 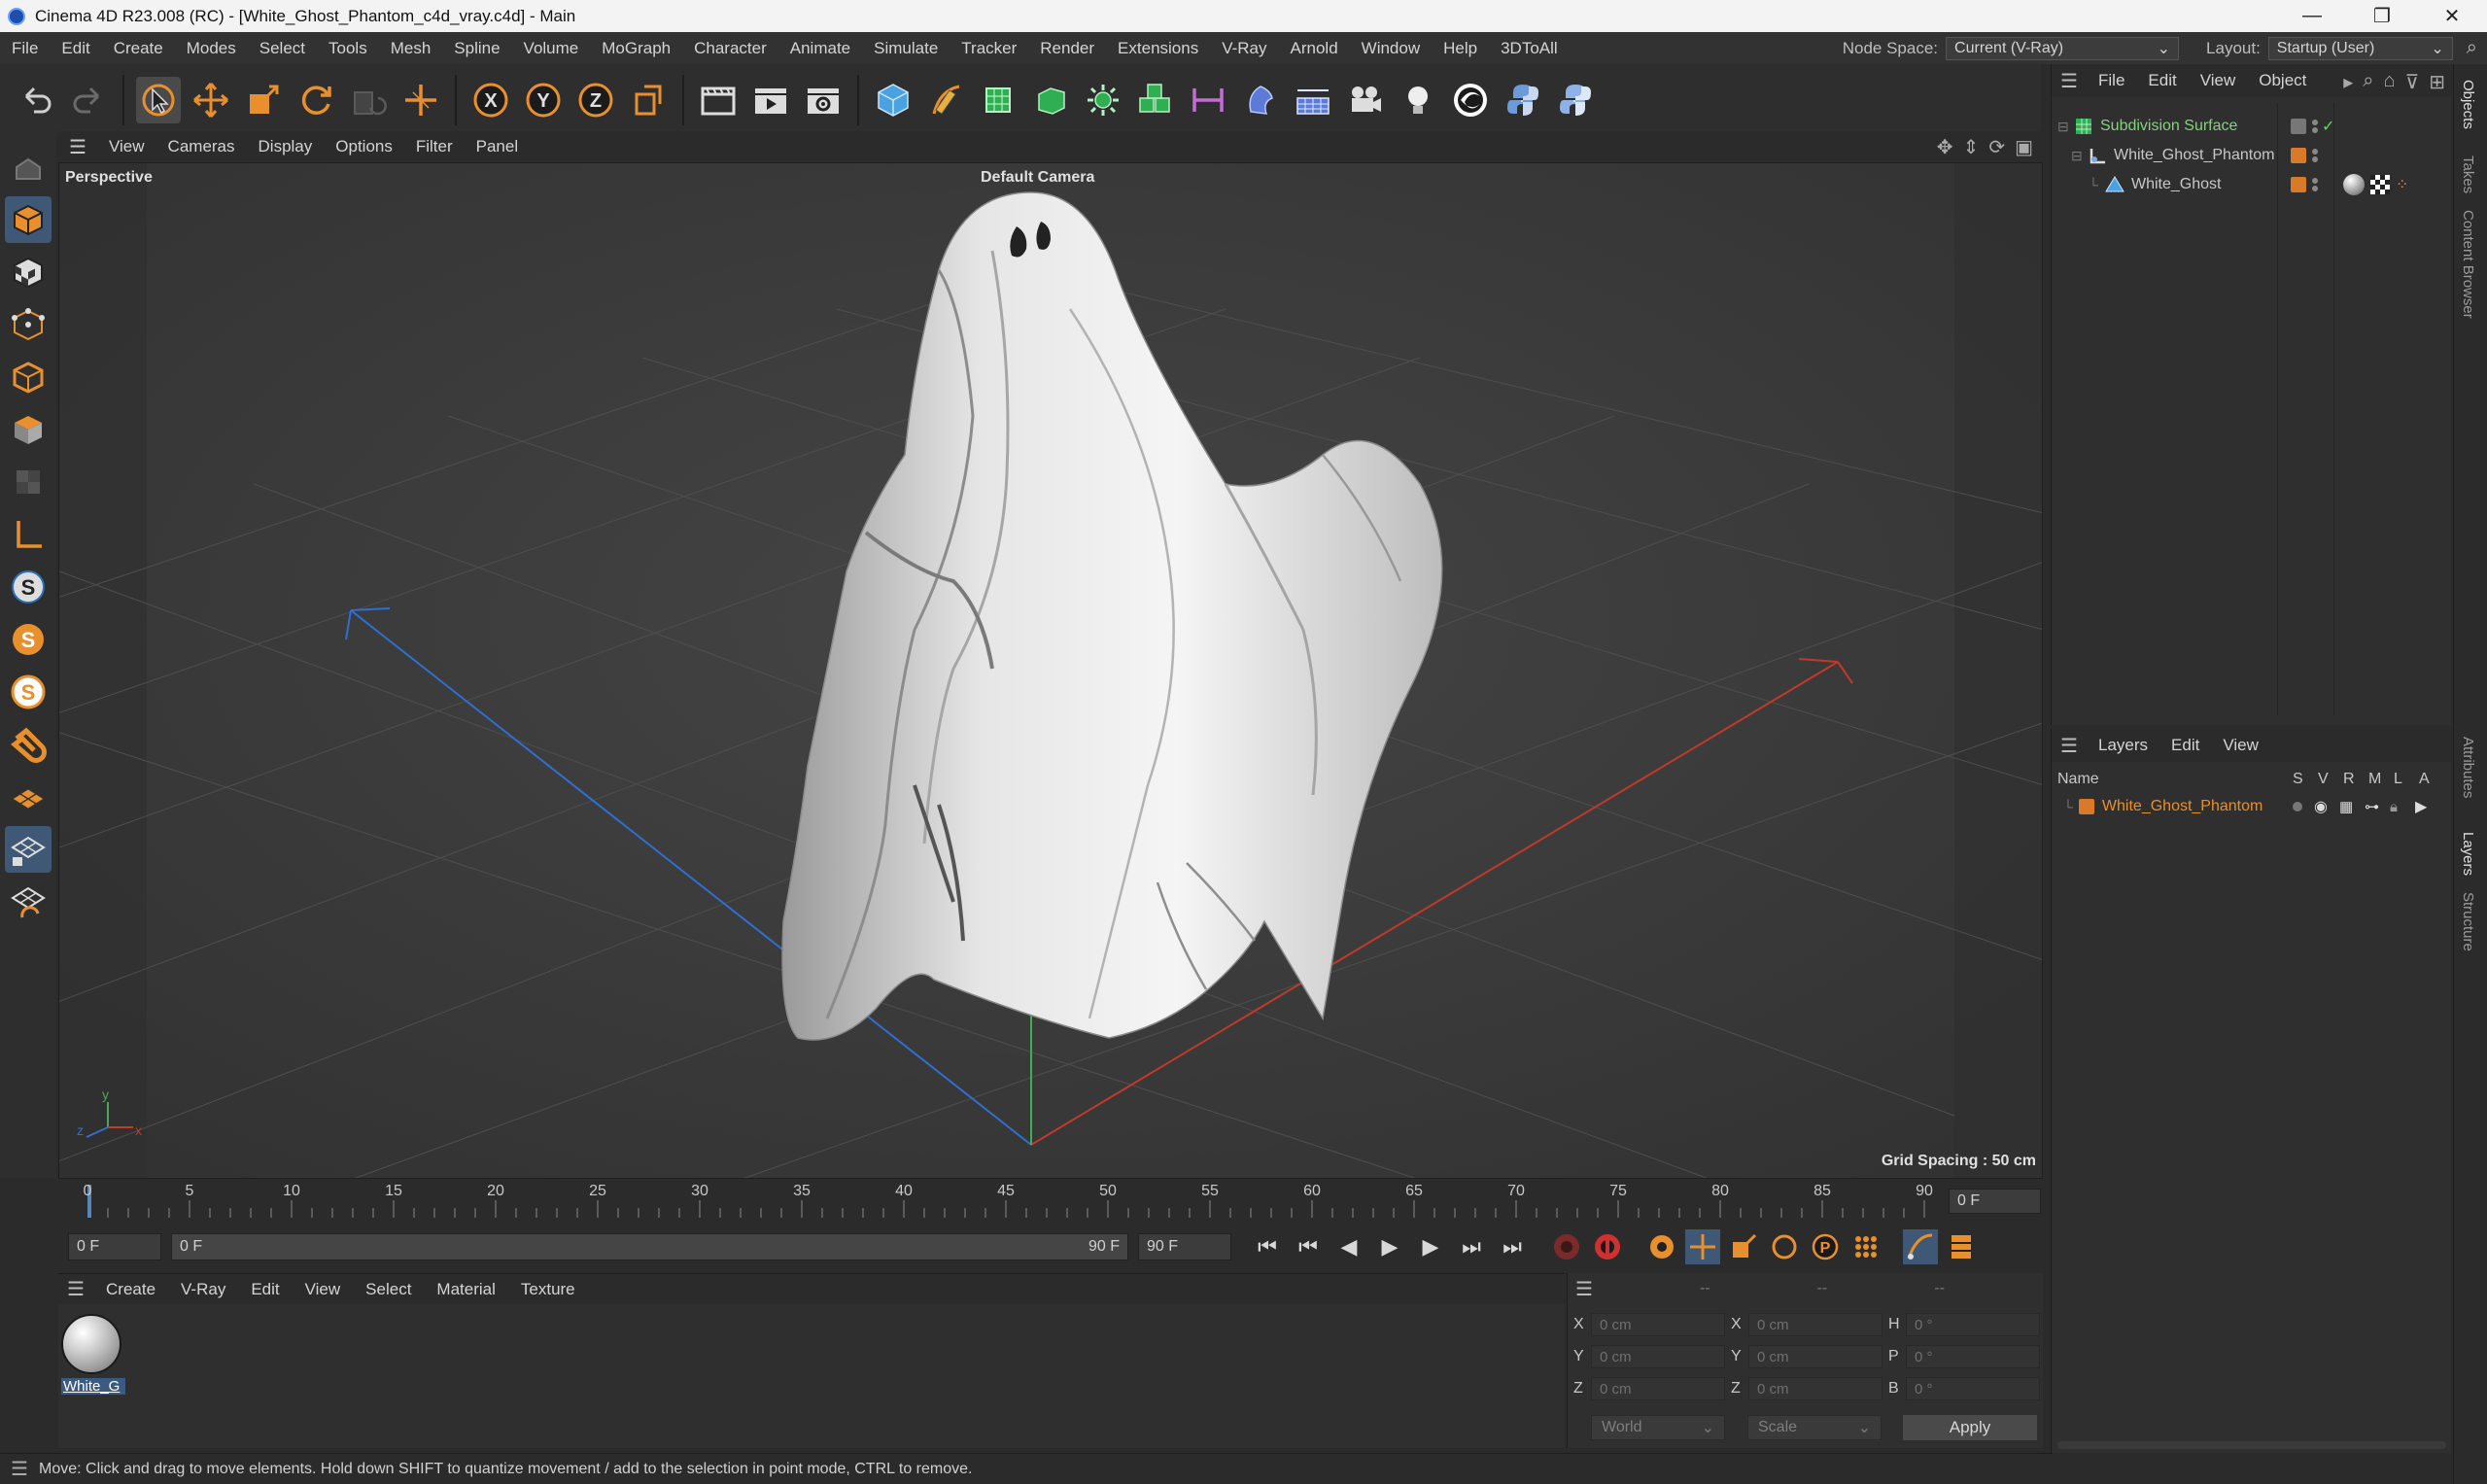 What do you see at coordinates (906, 48) in the screenshot?
I see `menu-simulate: Simulate` at bounding box center [906, 48].